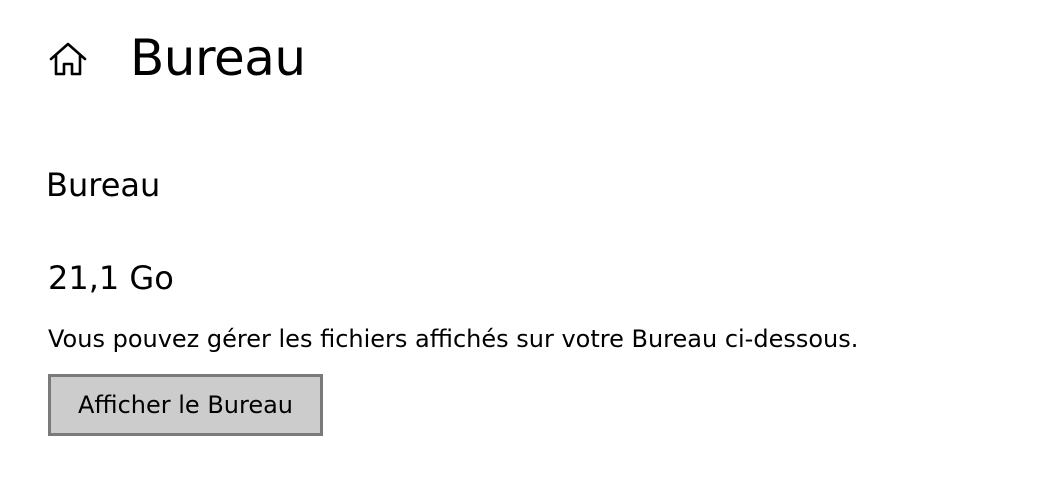 The height and width of the screenshot is (494, 1064). What do you see at coordinates (103, 185) in the screenshot?
I see `section-heading: Bureau` at bounding box center [103, 185].